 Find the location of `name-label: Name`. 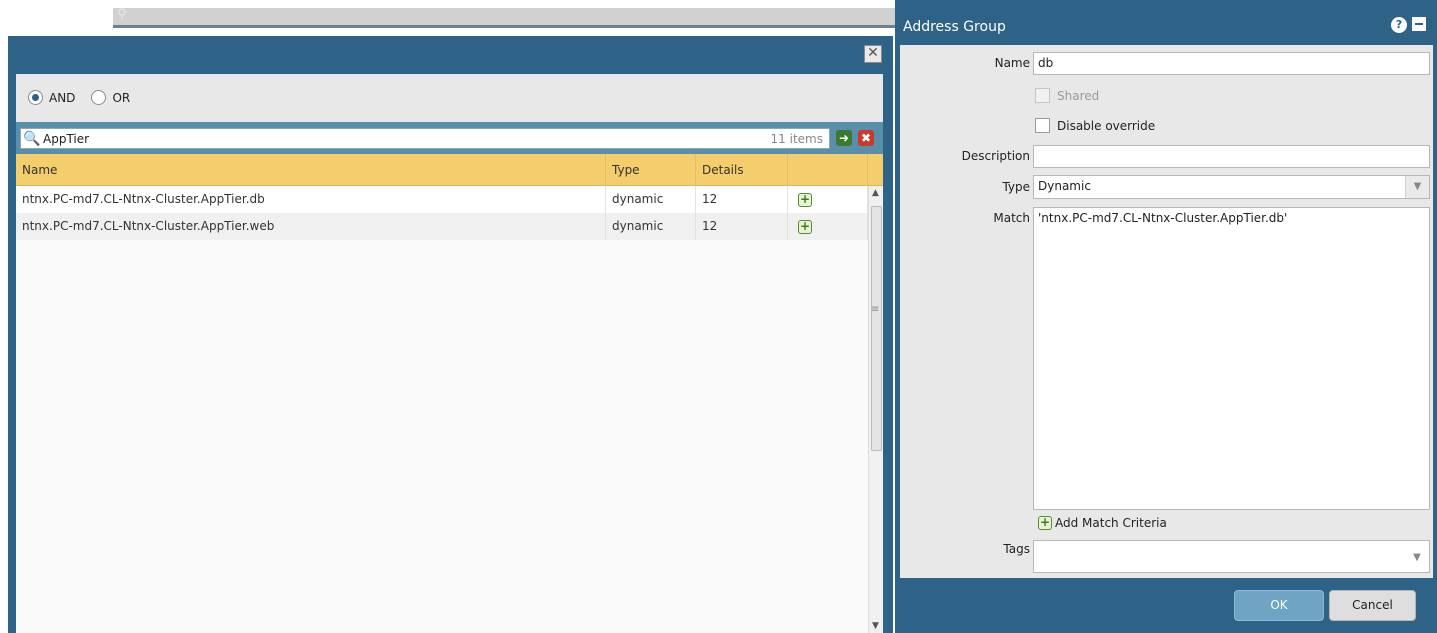

name-label: Name is located at coordinates (1012, 63).